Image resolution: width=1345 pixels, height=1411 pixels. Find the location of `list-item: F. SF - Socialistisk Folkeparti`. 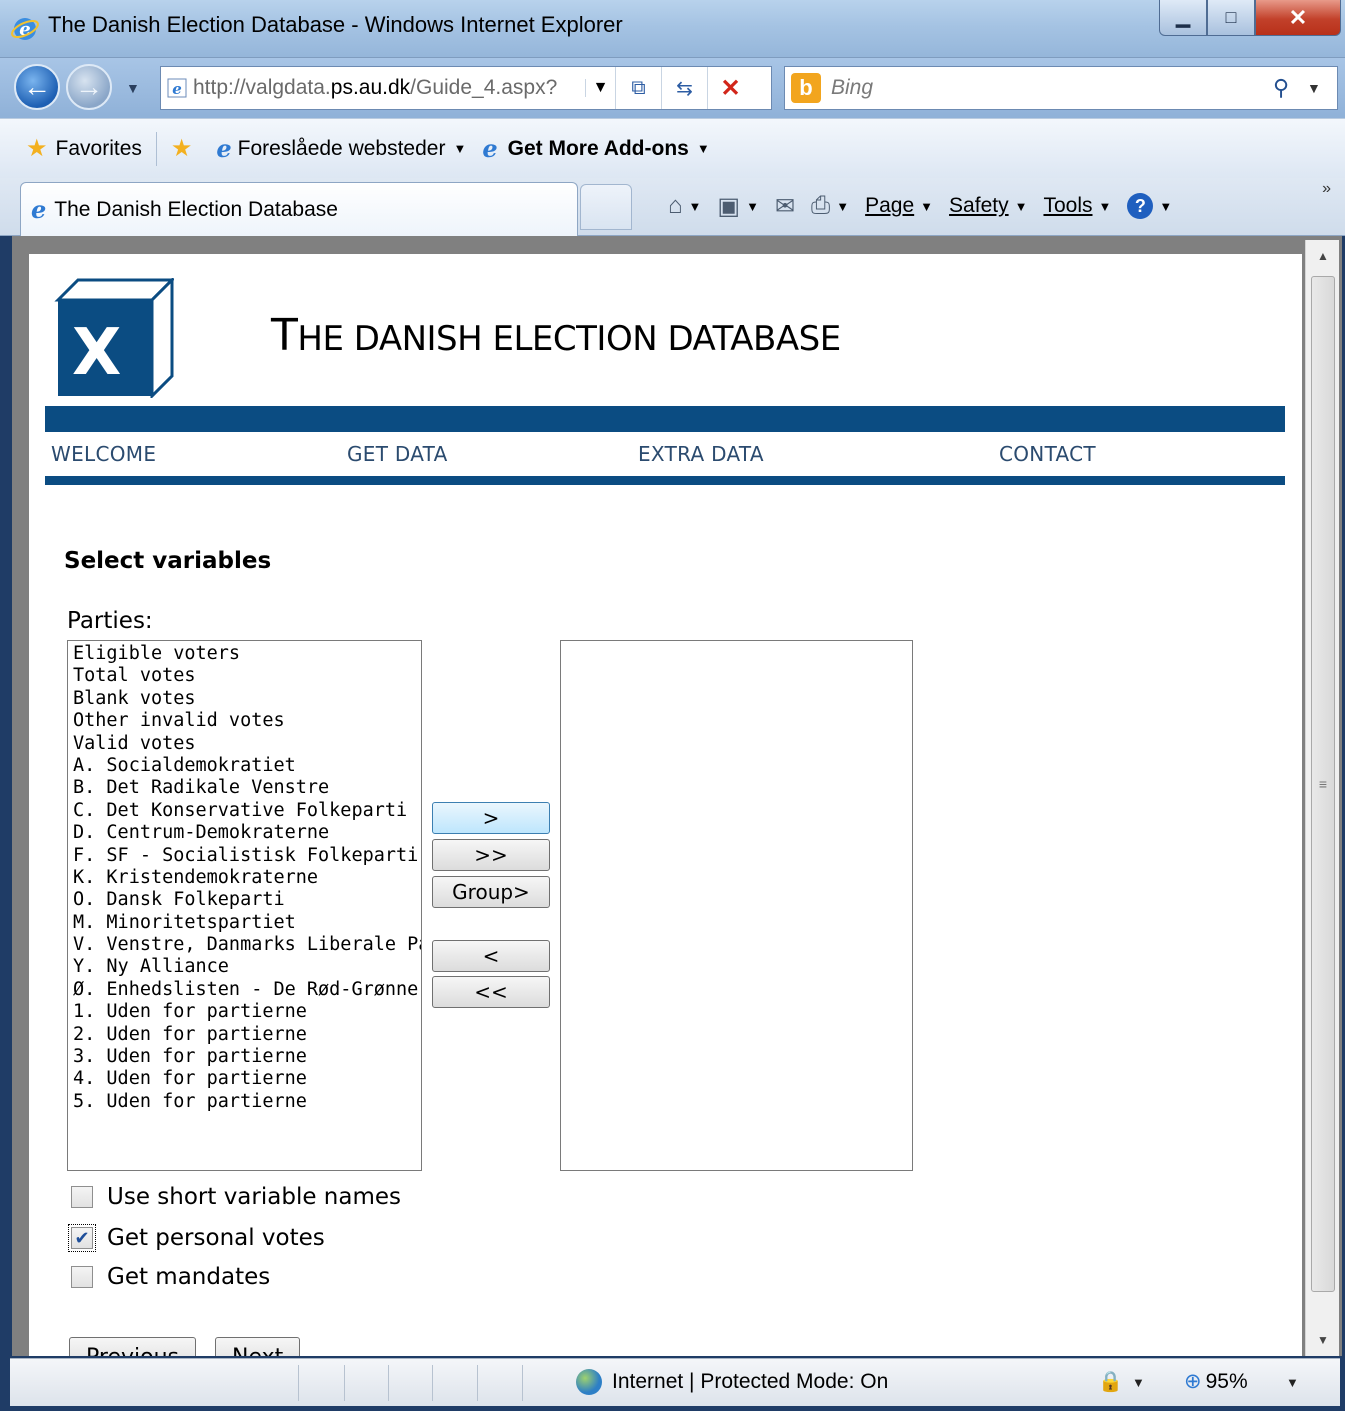

list-item: F. SF - Socialistisk Folkeparti is located at coordinates (244, 856).